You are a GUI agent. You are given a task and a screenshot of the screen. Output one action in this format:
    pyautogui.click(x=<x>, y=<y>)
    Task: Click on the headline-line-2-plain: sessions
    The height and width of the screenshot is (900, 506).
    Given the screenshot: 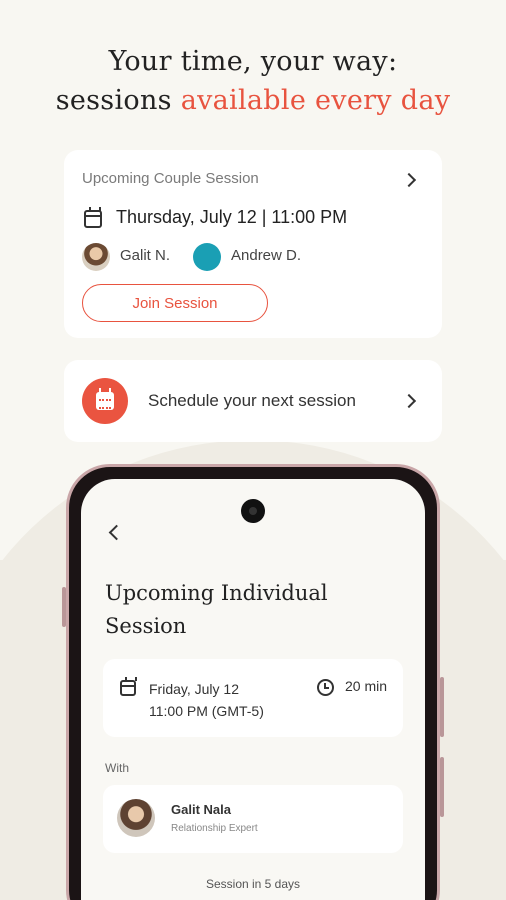 What is the action you would take?
    pyautogui.click(x=118, y=100)
    